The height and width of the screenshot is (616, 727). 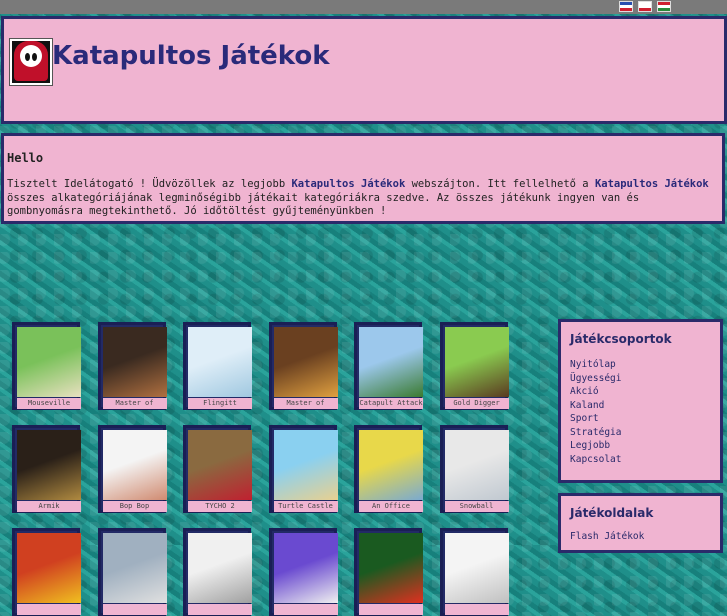 I want to click on game-caption: TYCHO 2, so click(x=220, y=506).